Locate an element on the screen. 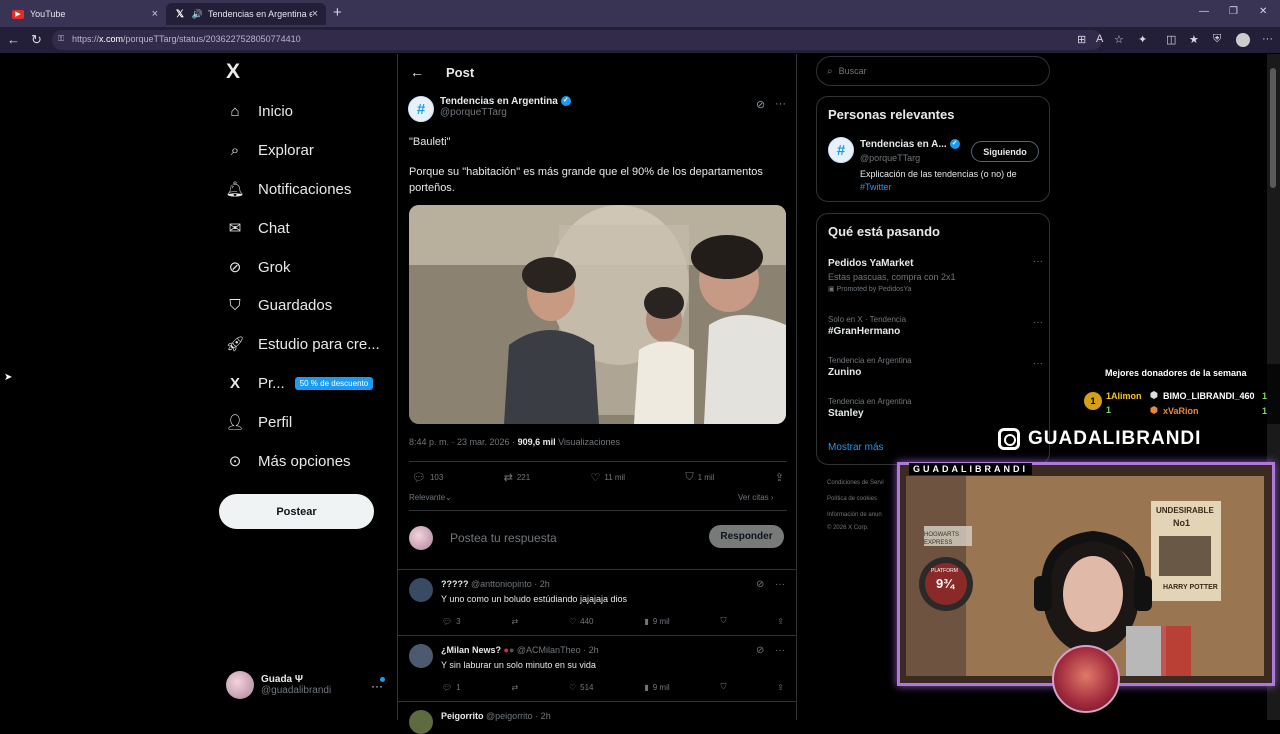 This screenshot has height=734, width=1280. reply-handle: @ACMilanTheo · 2h is located at coordinates (558, 650).